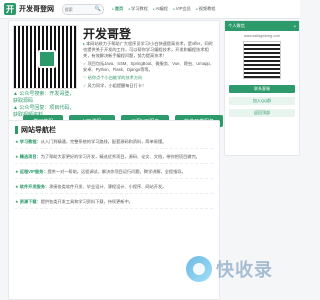 The height and width of the screenshot is (300, 320). I want to click on list-item: ★软件开发服务：承接各类软件开发、毕业设计、课程设计、小程序、网站开发。, so click(114, 189).